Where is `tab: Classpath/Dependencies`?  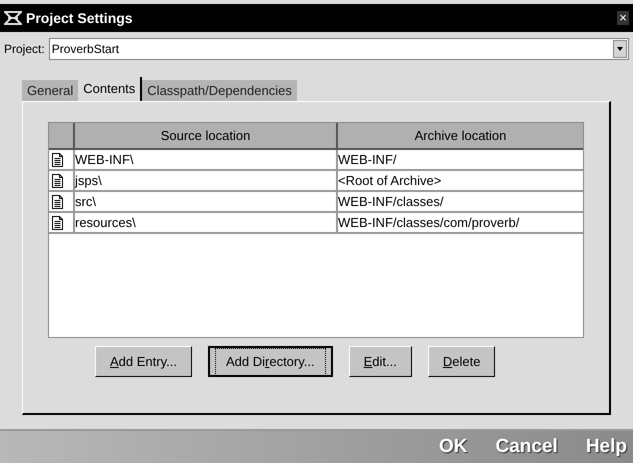 tab: Classpath/Dependencies is located at coordinates (219, 90).